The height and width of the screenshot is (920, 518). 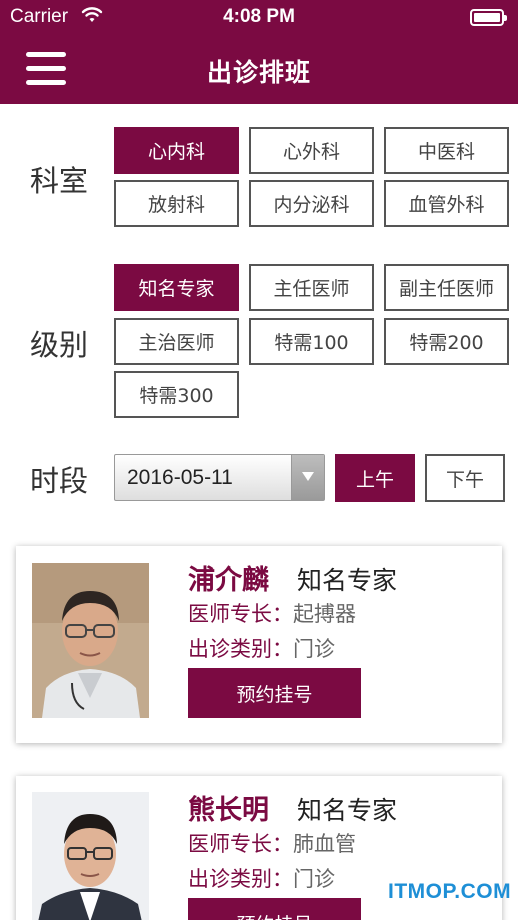 I want to click on doctor-specialty: 医师专长：肺血管, so click(x=272, y=843).